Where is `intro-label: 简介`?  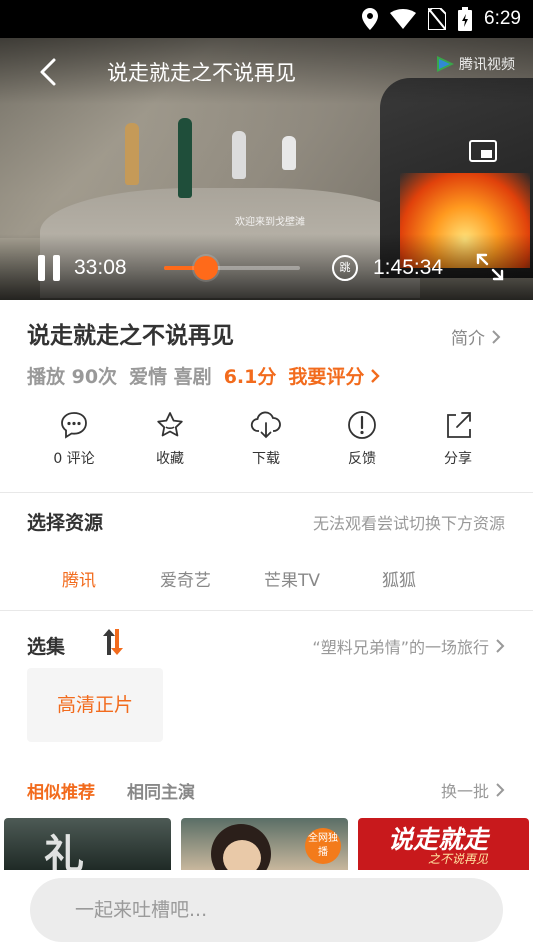
intro-label: 简介 is located at coordinates (468, 339).